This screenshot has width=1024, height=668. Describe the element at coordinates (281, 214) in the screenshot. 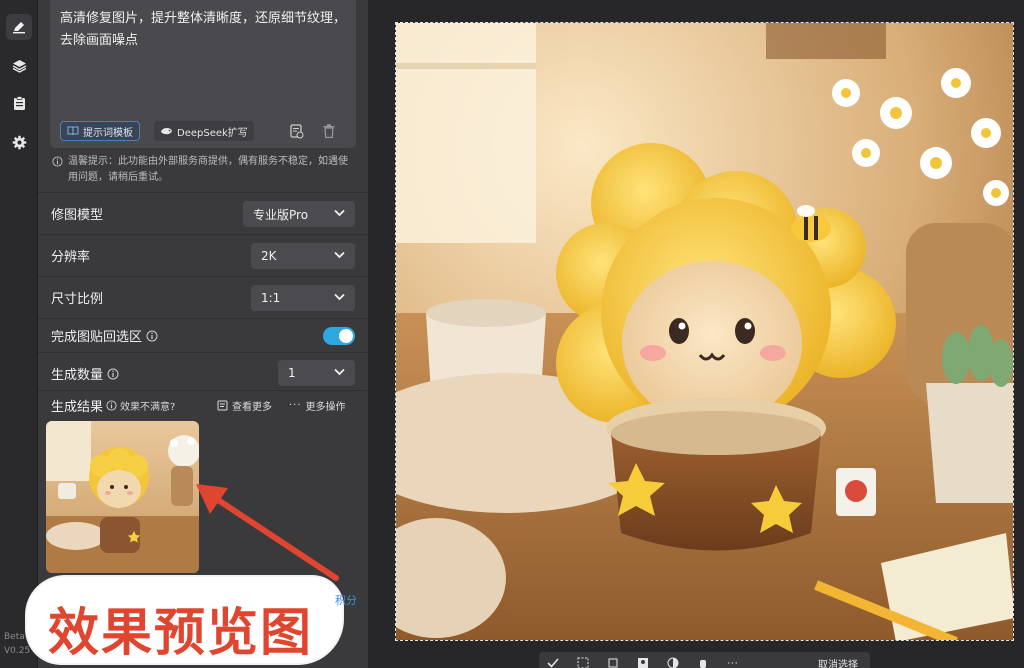

I see `model-value: 专业版Pro` at that location.